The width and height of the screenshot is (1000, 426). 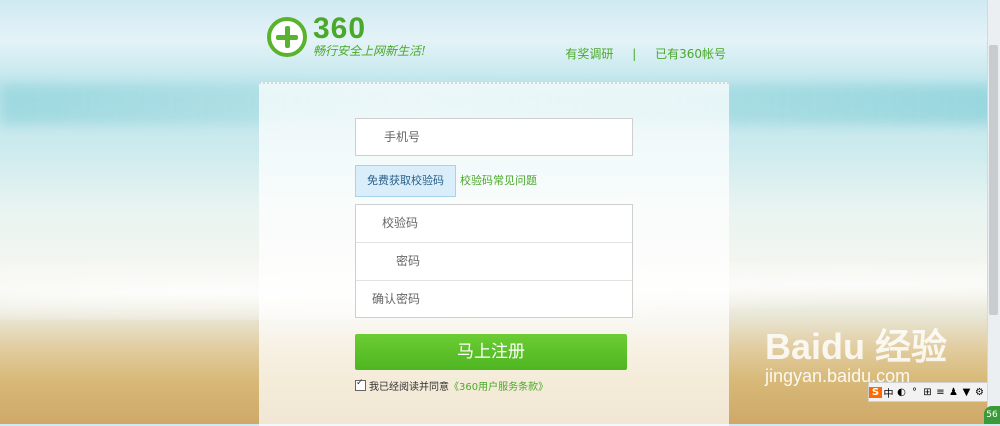 I want to click on scrollbar-thumb, so click(x=993, y=180).